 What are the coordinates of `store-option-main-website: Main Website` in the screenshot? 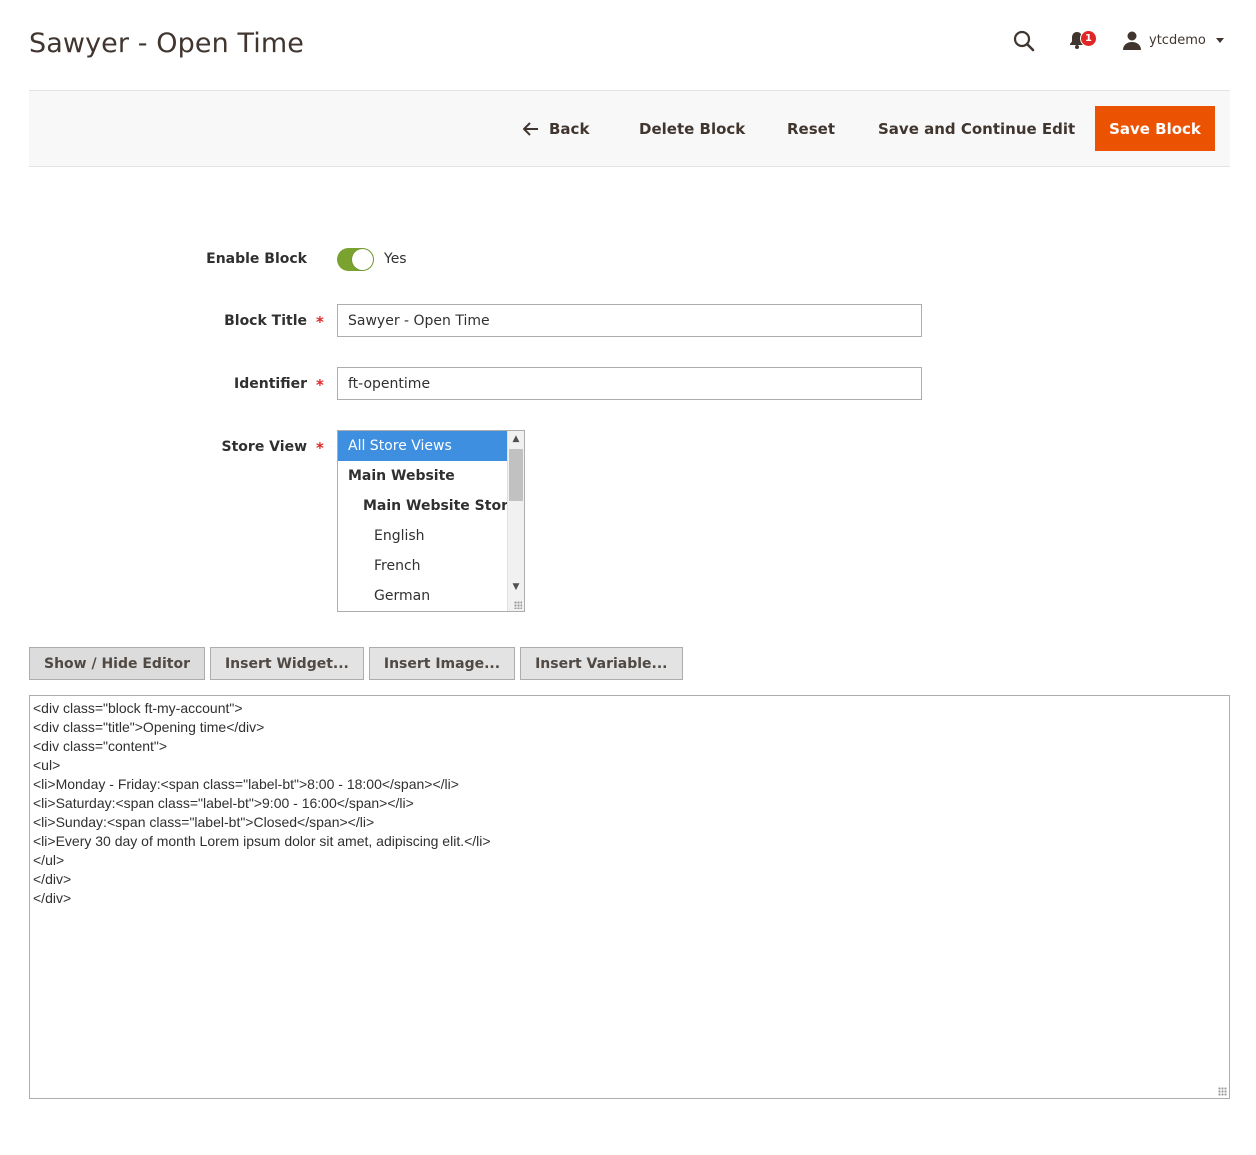 It's located at (401, 476).